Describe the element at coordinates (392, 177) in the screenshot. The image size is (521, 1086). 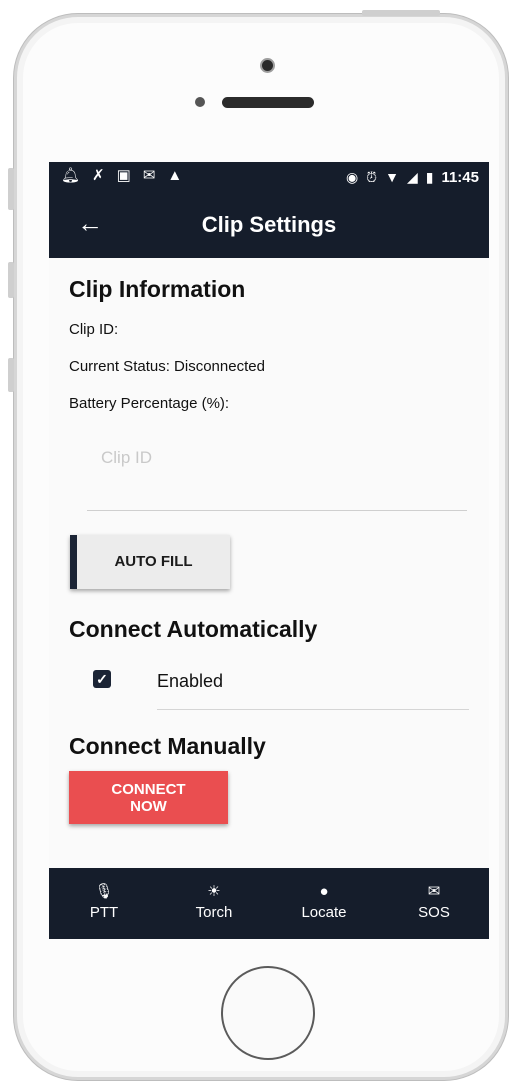
I see `wifi-icon: ▼` at that location.